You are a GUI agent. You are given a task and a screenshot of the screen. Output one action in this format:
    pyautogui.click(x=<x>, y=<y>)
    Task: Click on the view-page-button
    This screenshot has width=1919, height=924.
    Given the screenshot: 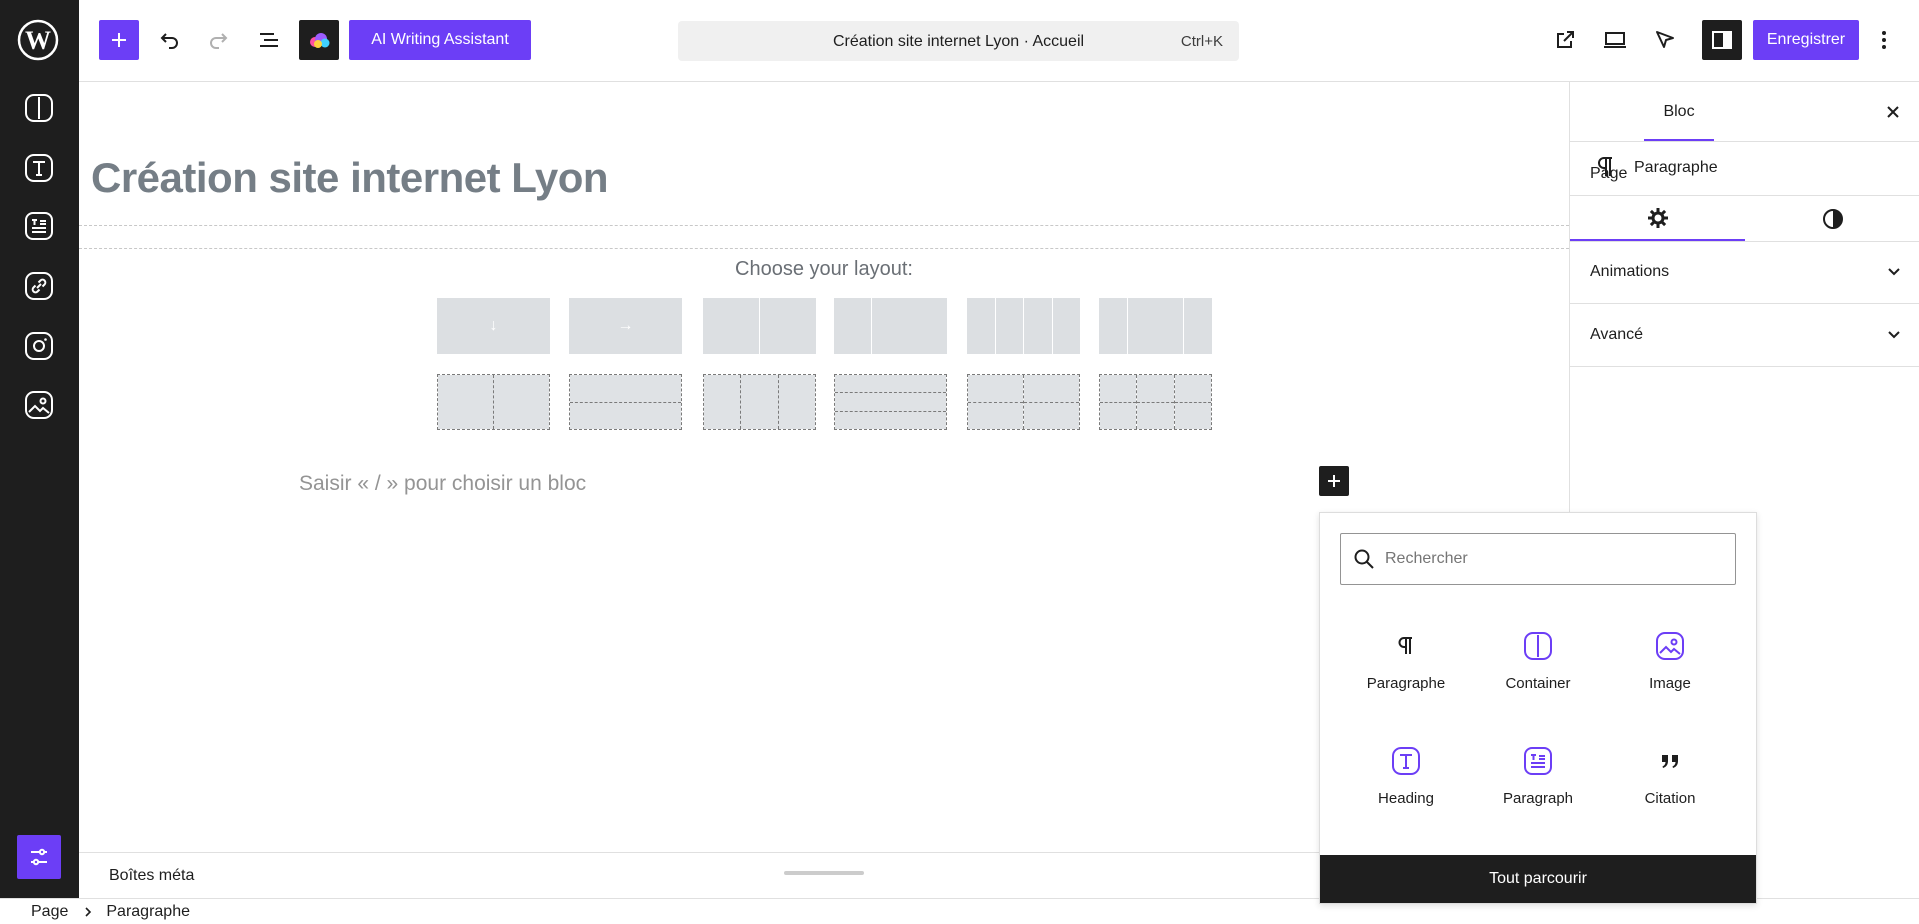 What is the action you would take?
    pyautogui.click(x=1565, y=40)
    